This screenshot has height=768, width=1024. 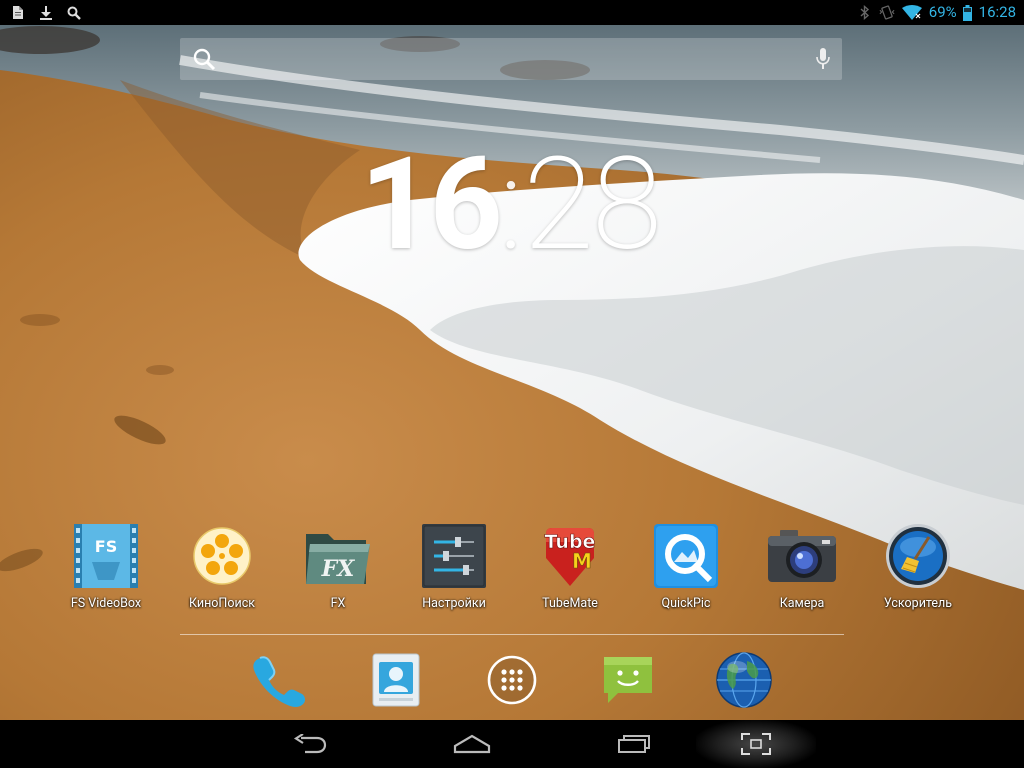 What do you see at coordinates (570, 556) in the screenshot?
I see `tubemate-icon: Tube M` at bounding box center [570, 556].